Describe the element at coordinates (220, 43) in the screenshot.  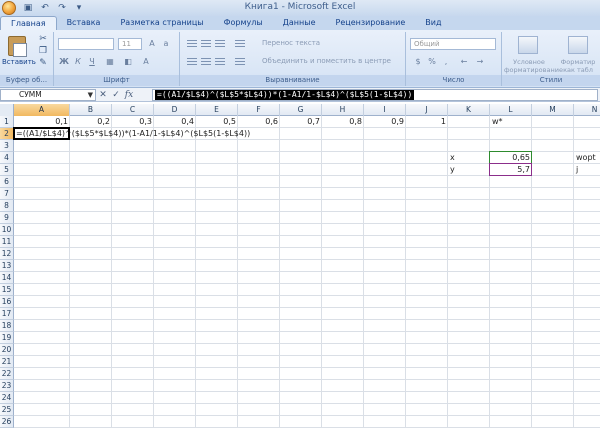
I see `align-bottom-icon` at that location.